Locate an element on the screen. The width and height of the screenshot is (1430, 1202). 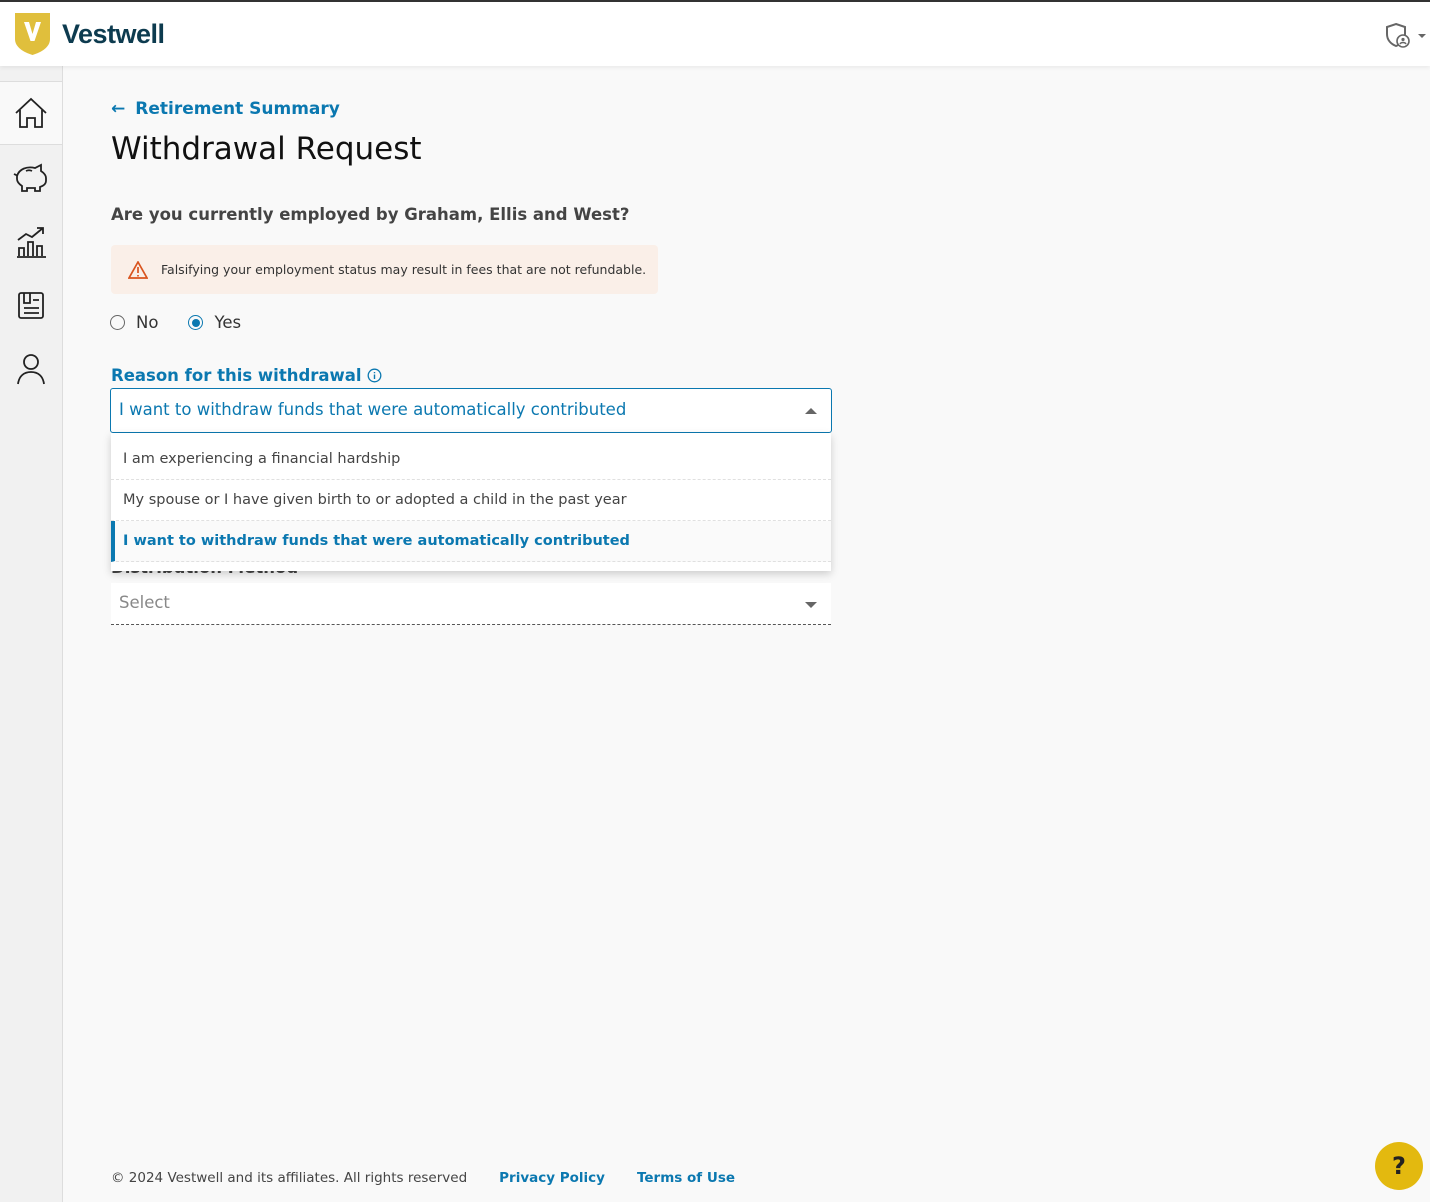
top-bar: Vestwell is located at coordinates (715, 33).